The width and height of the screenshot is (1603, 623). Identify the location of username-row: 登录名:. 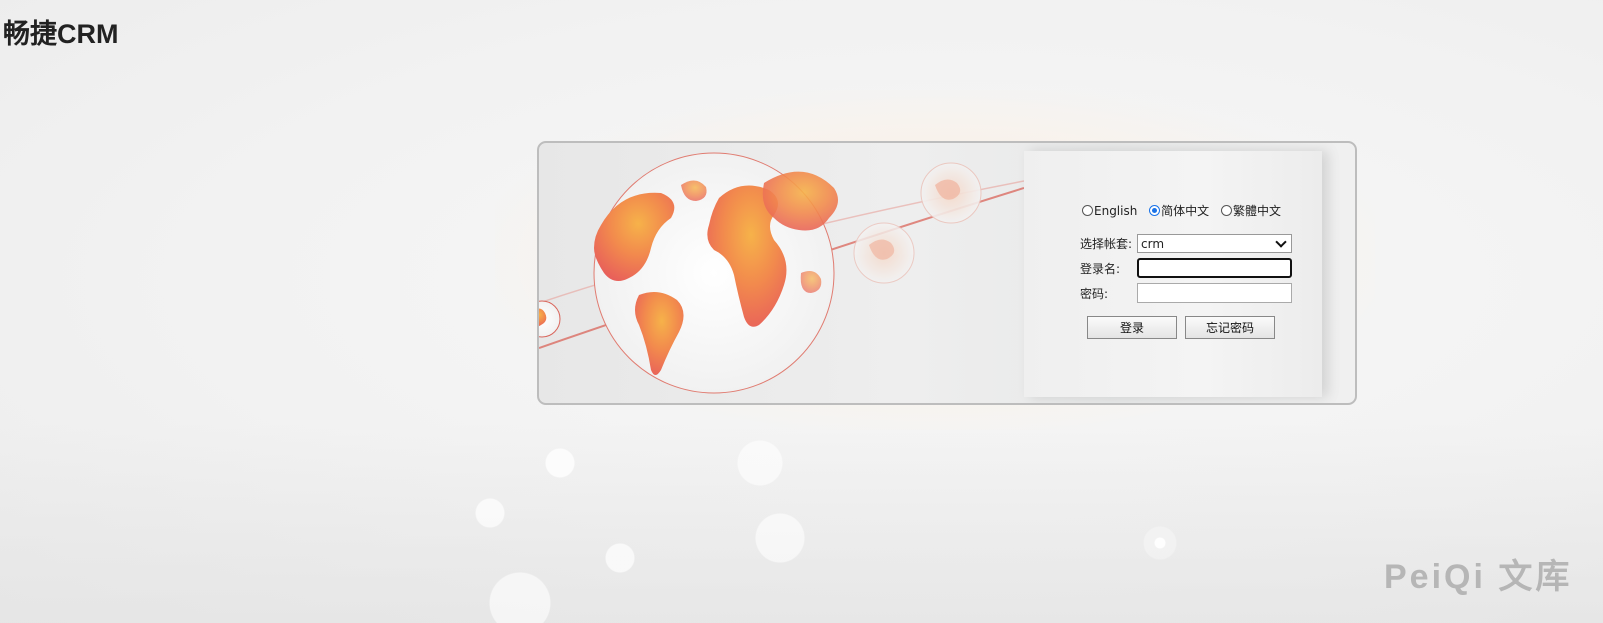
(1186, 268).